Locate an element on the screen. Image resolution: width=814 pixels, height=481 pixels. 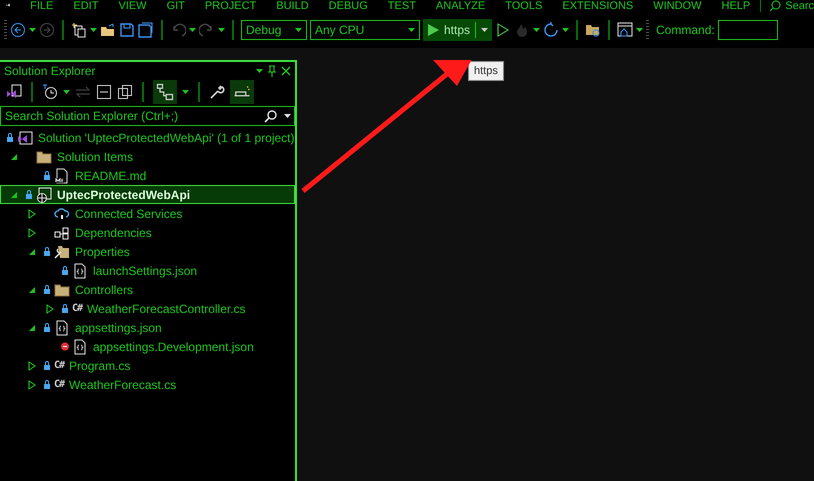
cloud-plug-icon is located at coordinates (62, 214).